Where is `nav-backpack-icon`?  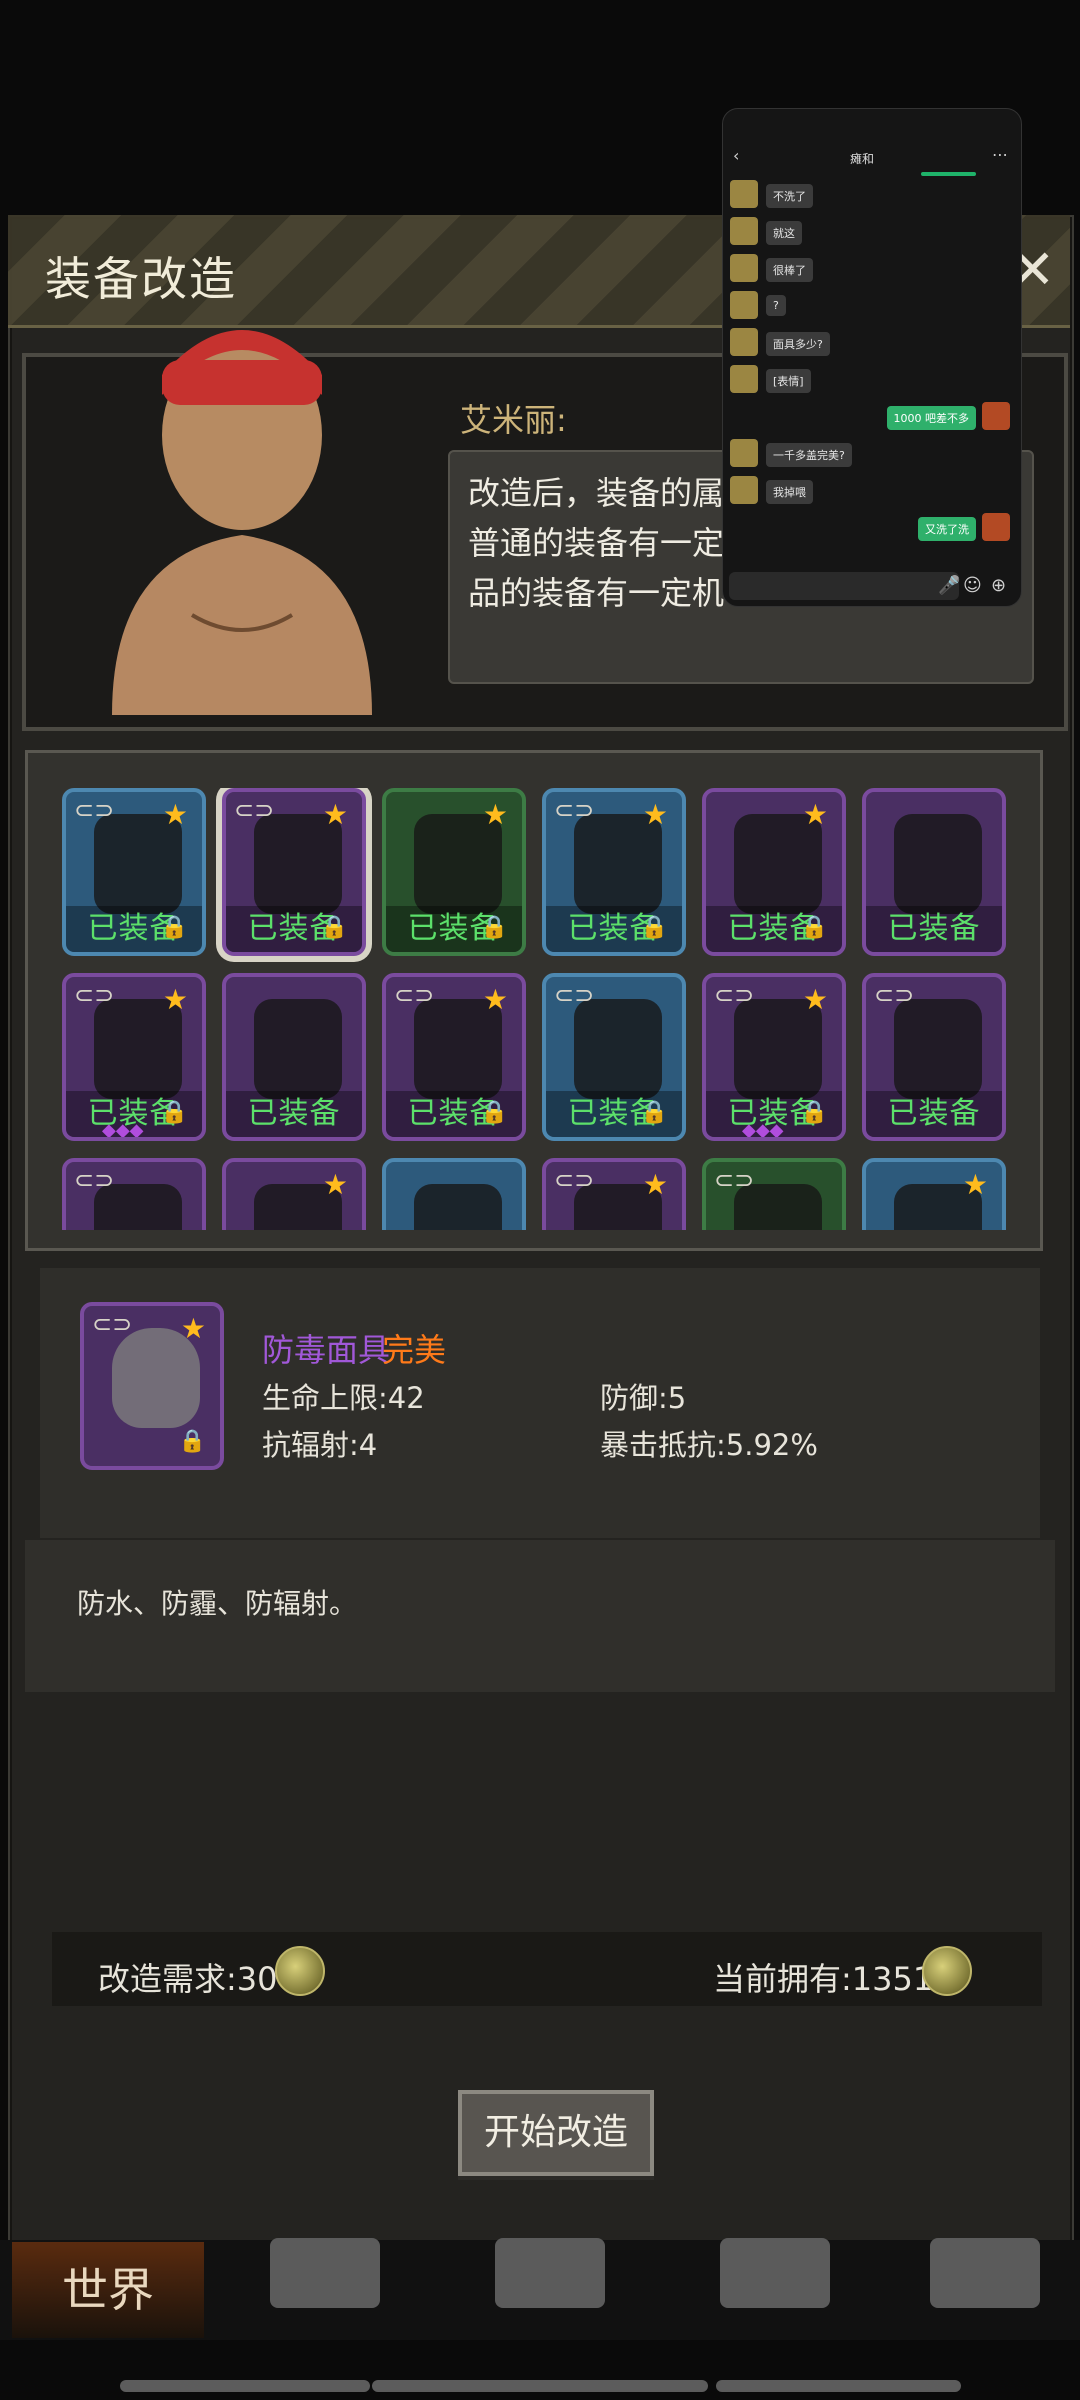
nav-backpack-icon is located at coordinates (325, 2273).